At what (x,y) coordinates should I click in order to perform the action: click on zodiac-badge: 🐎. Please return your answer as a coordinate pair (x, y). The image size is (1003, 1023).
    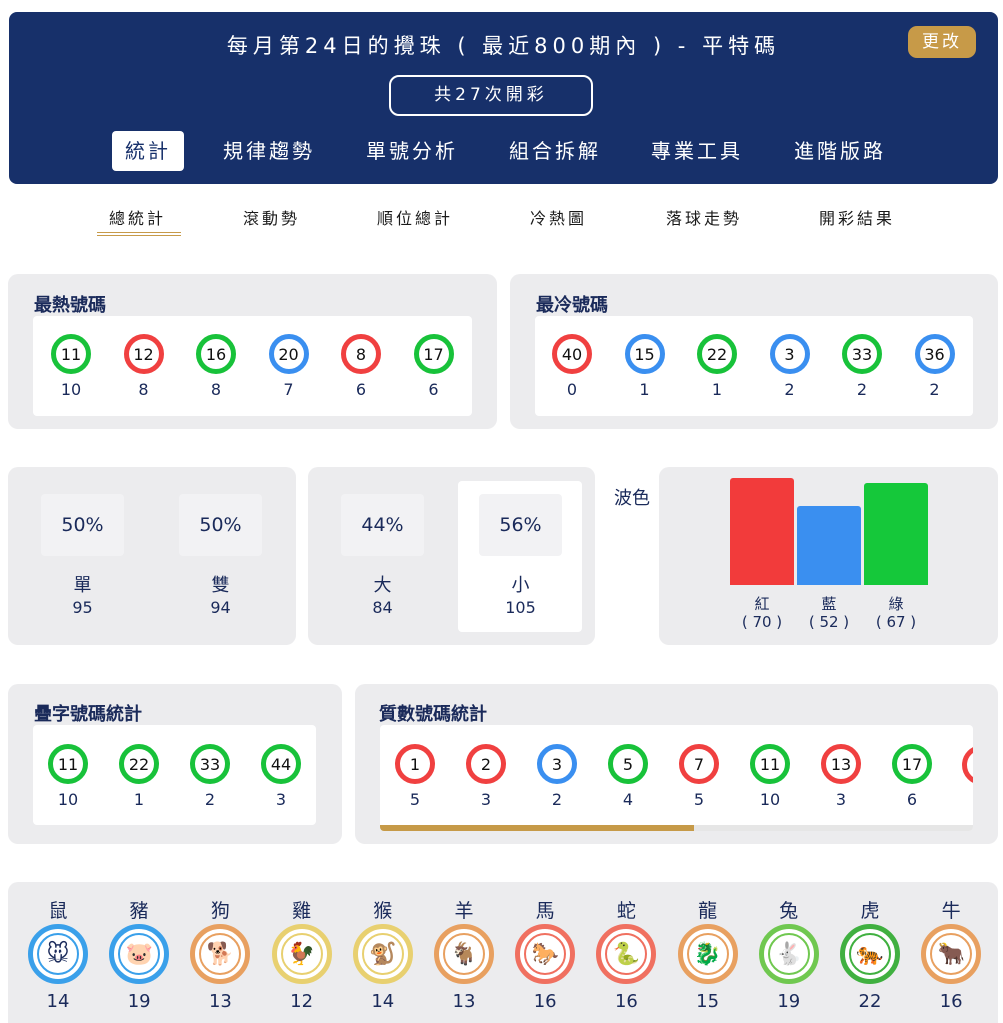
    Looking at the image, I should click on (545, 954).